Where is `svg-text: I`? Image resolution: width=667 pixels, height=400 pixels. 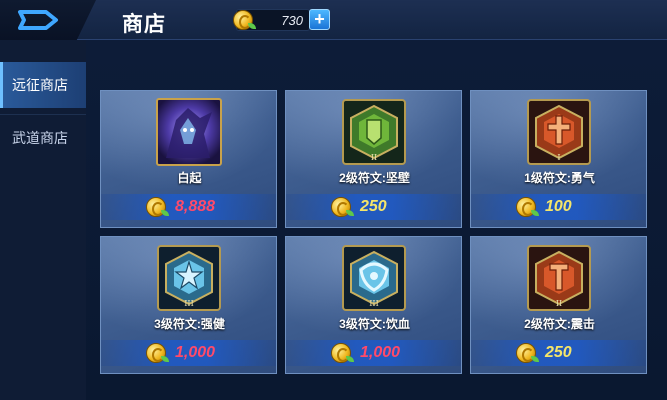 svg-text: I is located at coordinates (558, 157).